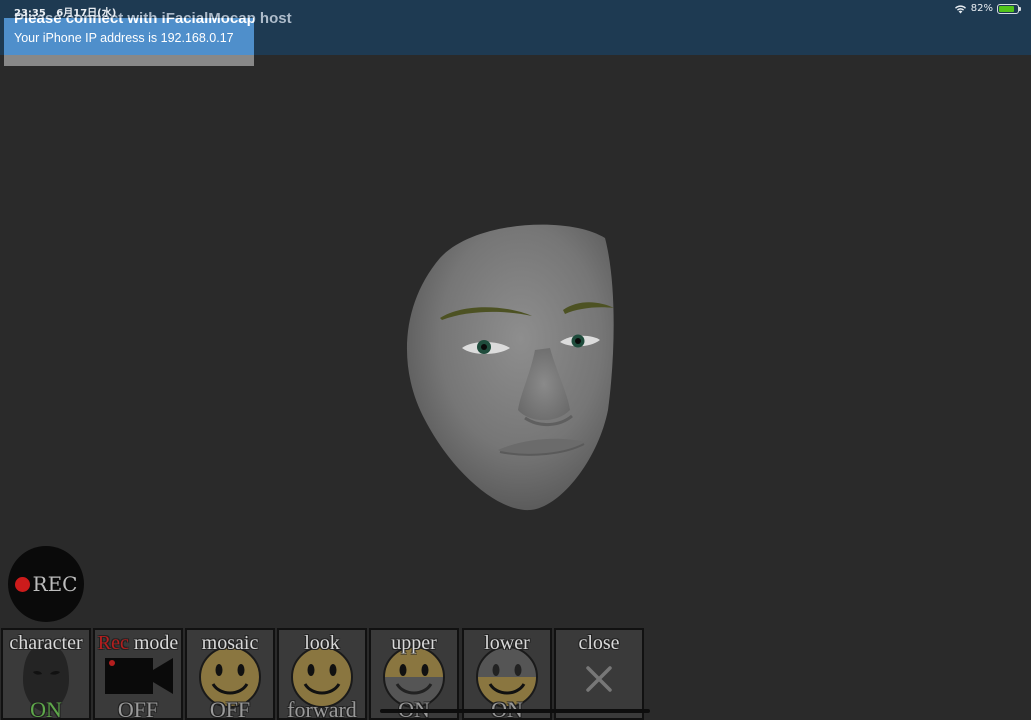  I want to click on look-label: look, so click(322, 643).